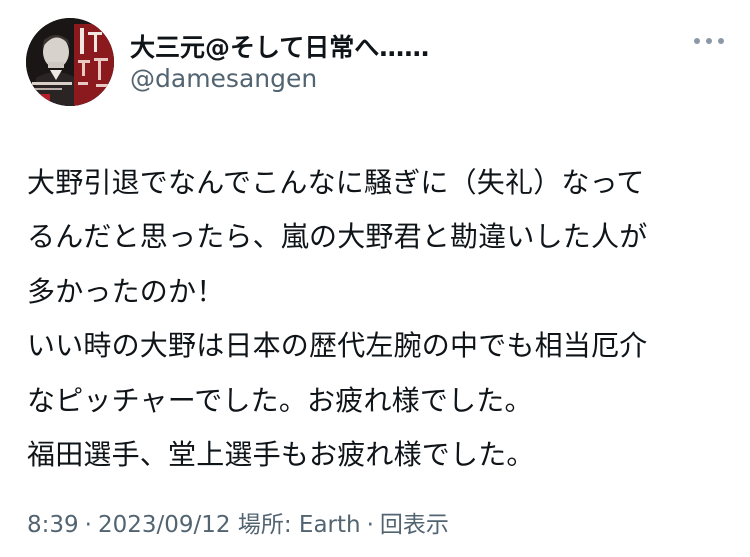 The image size is (750, 557). Describe the element at coordinates (299, 525) in the screenshot. I see `tweet-location: 場所: Earth` at that location.